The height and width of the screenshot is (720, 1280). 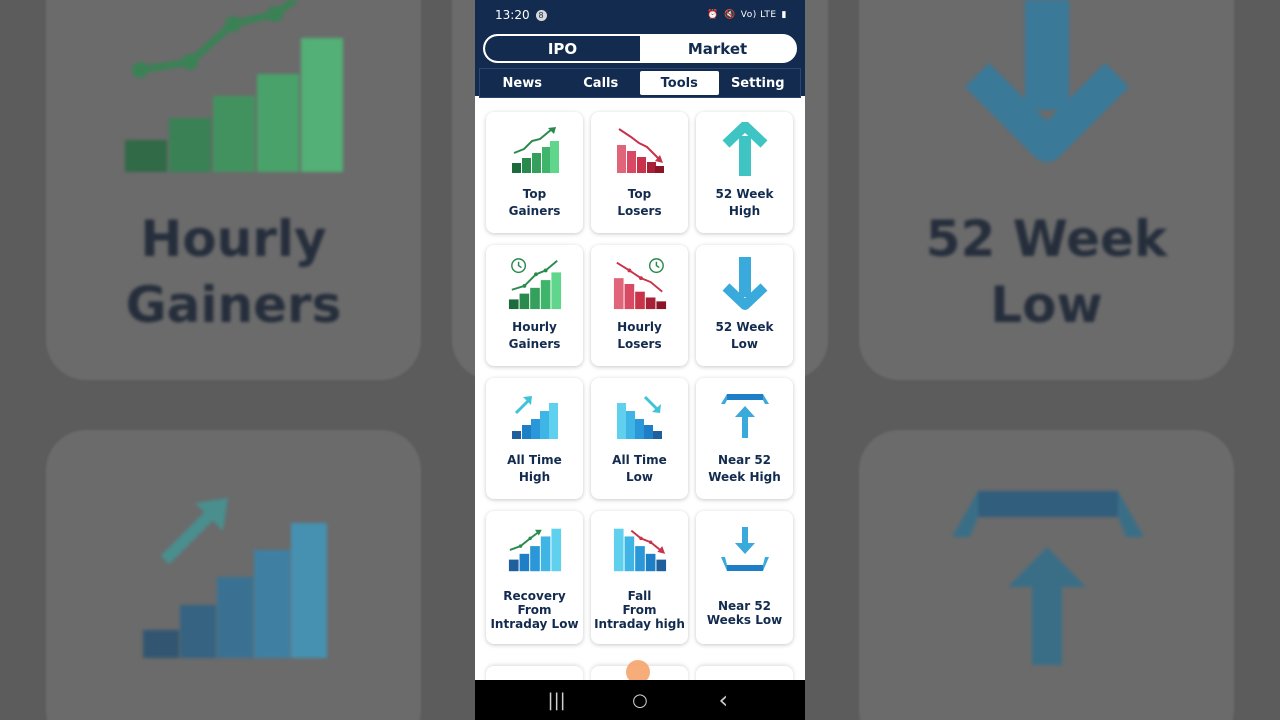 I want to click on status-indicators: ⏰ 🔇 Vo) LTE ▮, so click(x=747, y=15).